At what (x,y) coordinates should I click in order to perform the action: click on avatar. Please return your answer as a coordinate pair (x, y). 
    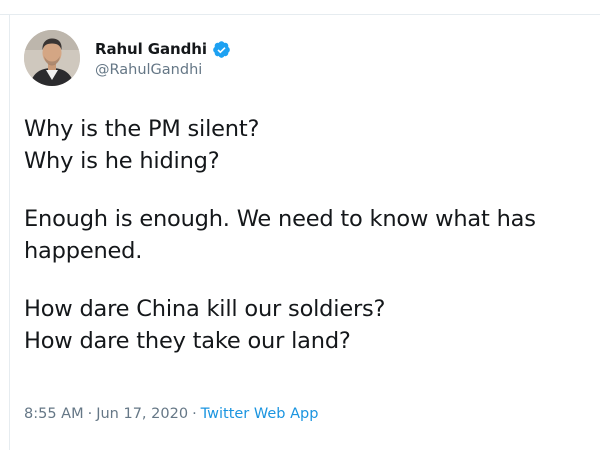
    Looking at the image, I should click on (52, 58).